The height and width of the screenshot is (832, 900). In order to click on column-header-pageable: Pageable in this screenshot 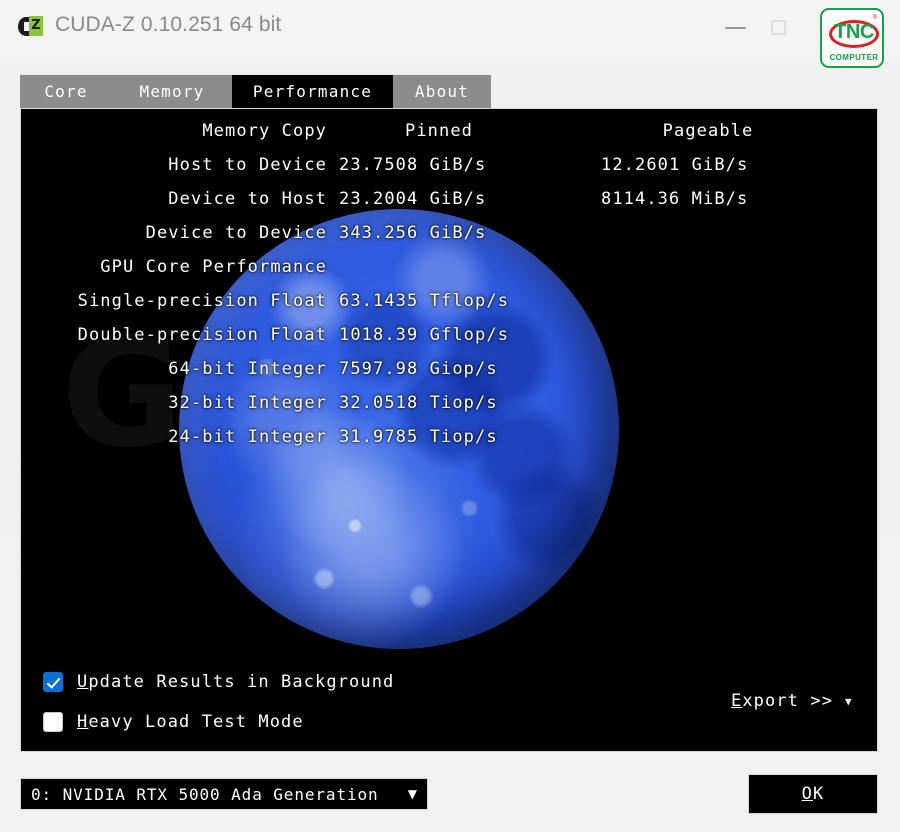, I will do `click(708, 131)`.